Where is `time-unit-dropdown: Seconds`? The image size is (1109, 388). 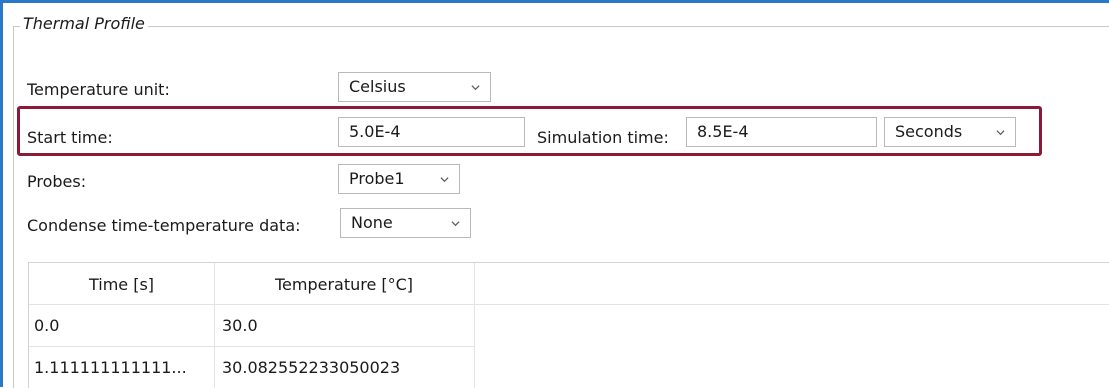
time-unit-dropdown: Seconds is located at coordinates (950, 132).